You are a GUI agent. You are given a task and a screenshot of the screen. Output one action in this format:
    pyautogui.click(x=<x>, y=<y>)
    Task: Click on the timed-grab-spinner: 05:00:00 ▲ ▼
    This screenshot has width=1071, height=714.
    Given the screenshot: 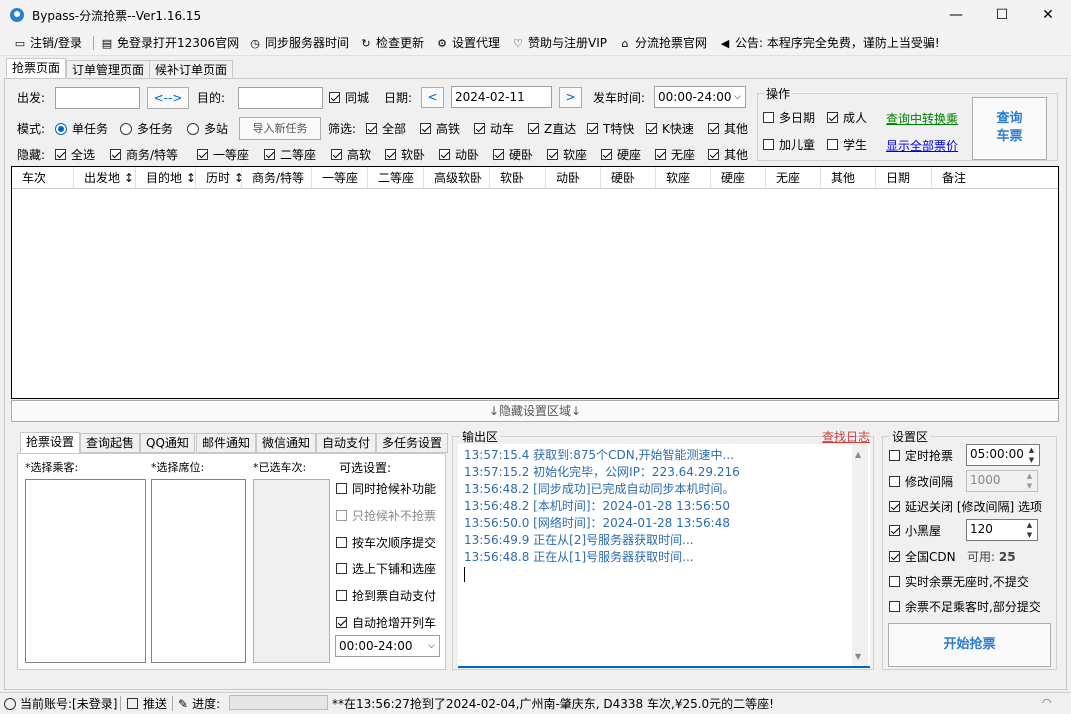 What is the action you would take?
    pyautogui.click(x=1003, y=455)
    